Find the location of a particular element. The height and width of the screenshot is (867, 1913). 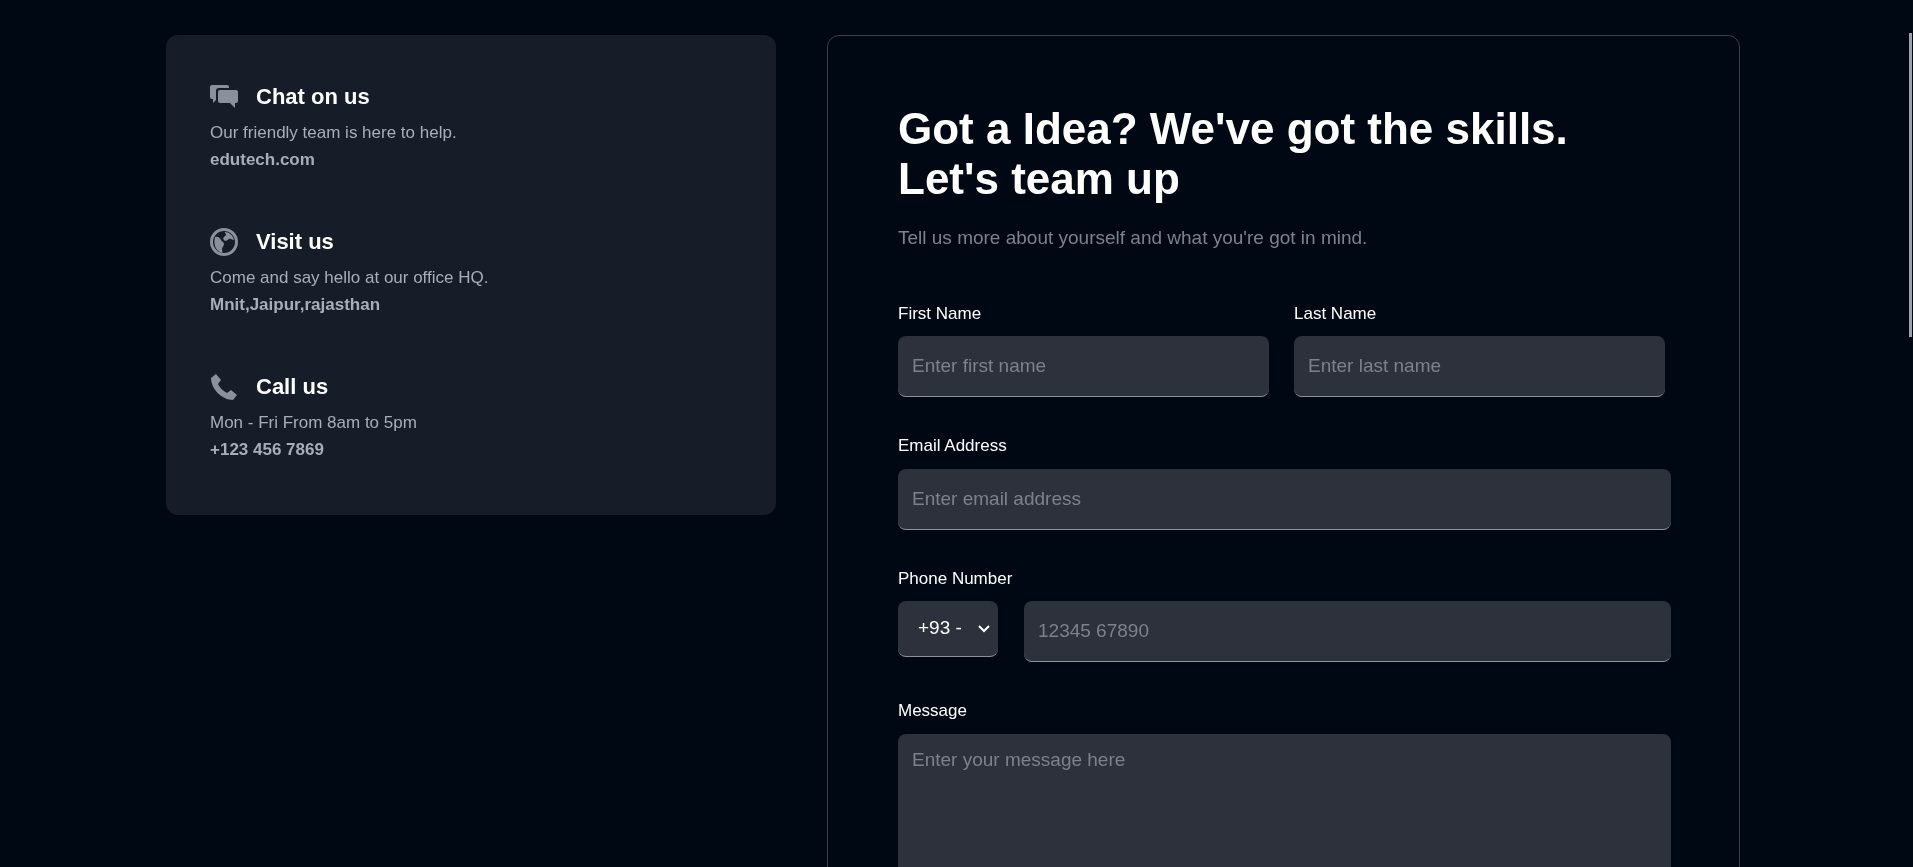

contact-title: Visit us is located at coordinates (295, 242).